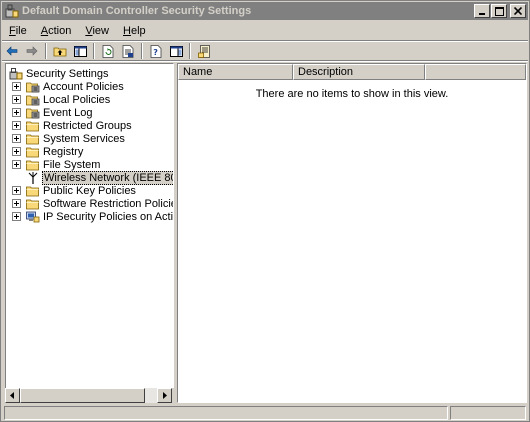 The width and height of the screenshot is (530, 422). What do you see at coordinates (265, 51) in the screenshot?
I see `toolbar: ?` at bounding box center [265, 51].